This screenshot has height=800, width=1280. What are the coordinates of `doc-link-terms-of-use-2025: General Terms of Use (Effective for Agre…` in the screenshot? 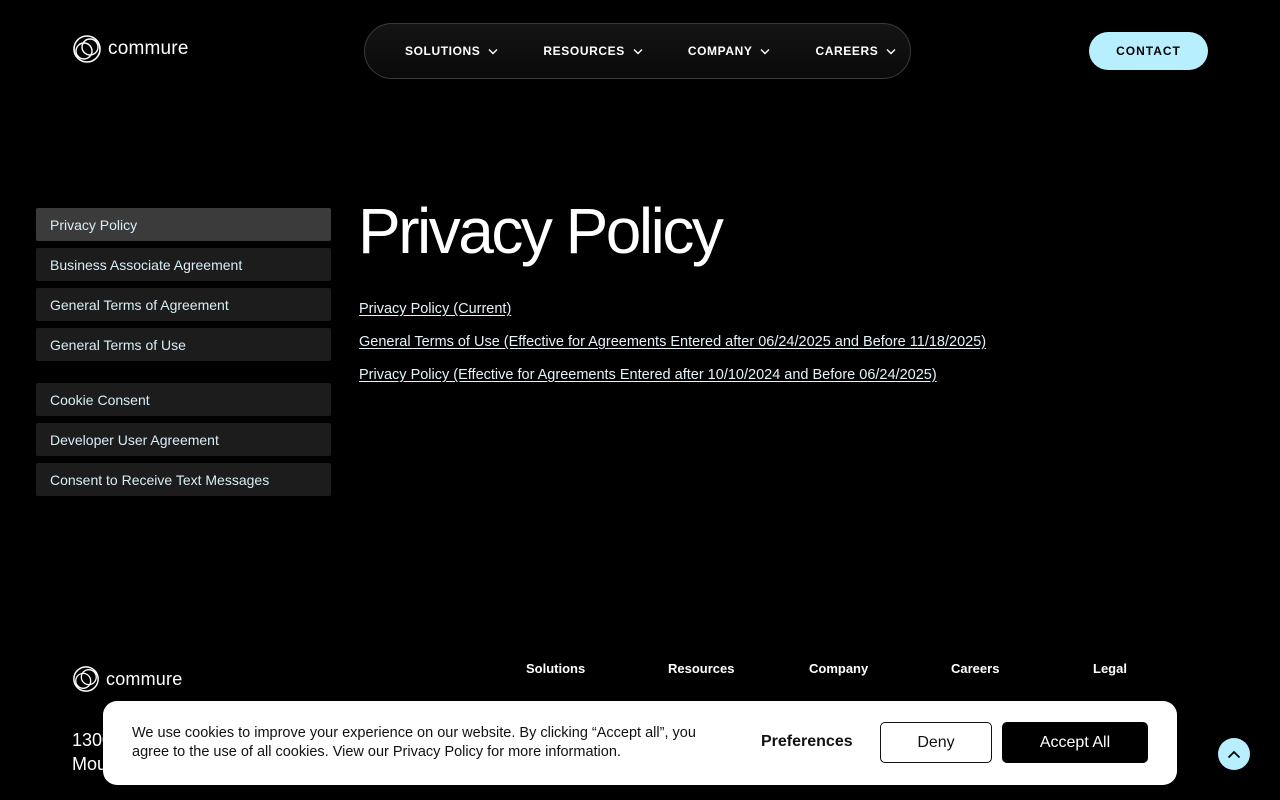 It's located at (672, 342).